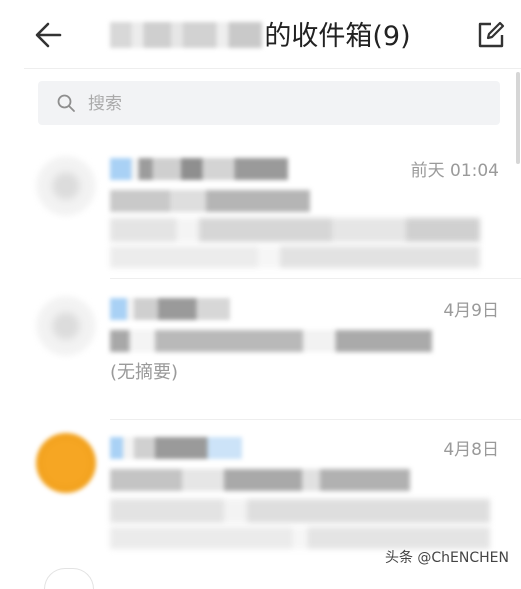  Describe the element at coordinates (446, 558) in the screenshot. I see `watermark-text: 头条 @ChENCHEN` at that location.